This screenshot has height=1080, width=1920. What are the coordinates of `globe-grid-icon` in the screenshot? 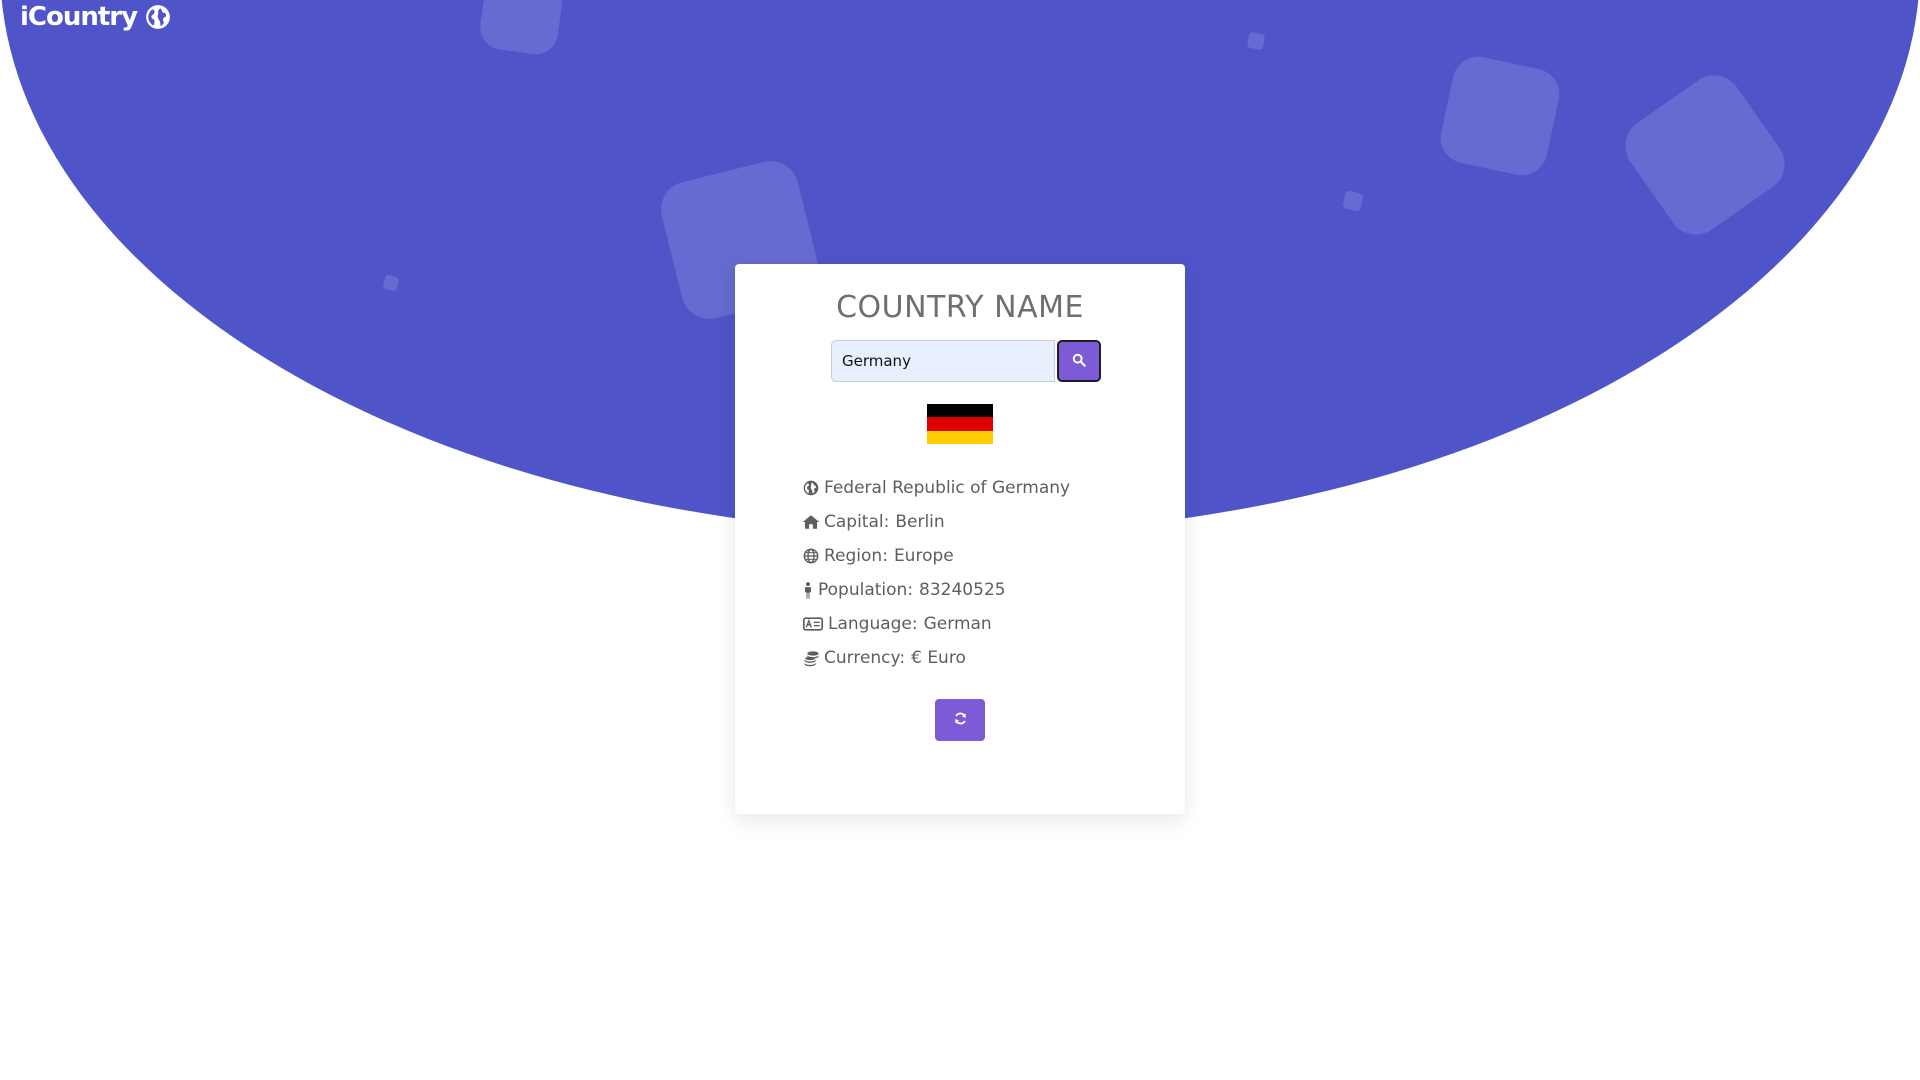 It's located at (811, 556).